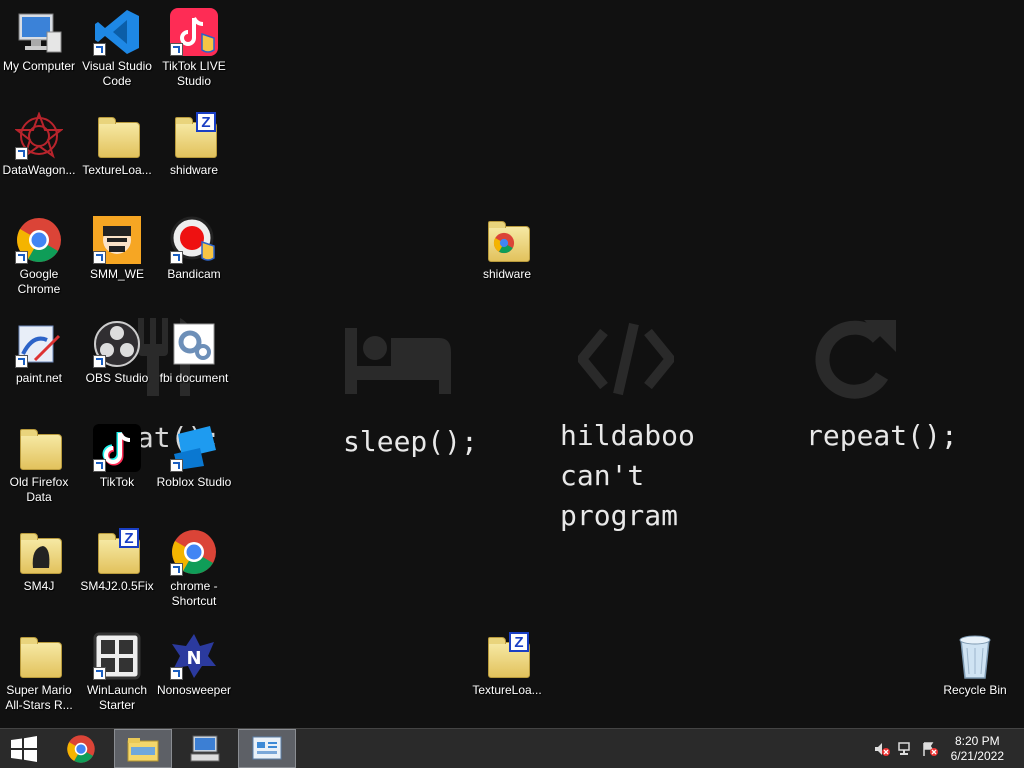 This screenshot has width=1024, height=768. I want to click on desktop-icon-label: paint.net, so click(39, 378).